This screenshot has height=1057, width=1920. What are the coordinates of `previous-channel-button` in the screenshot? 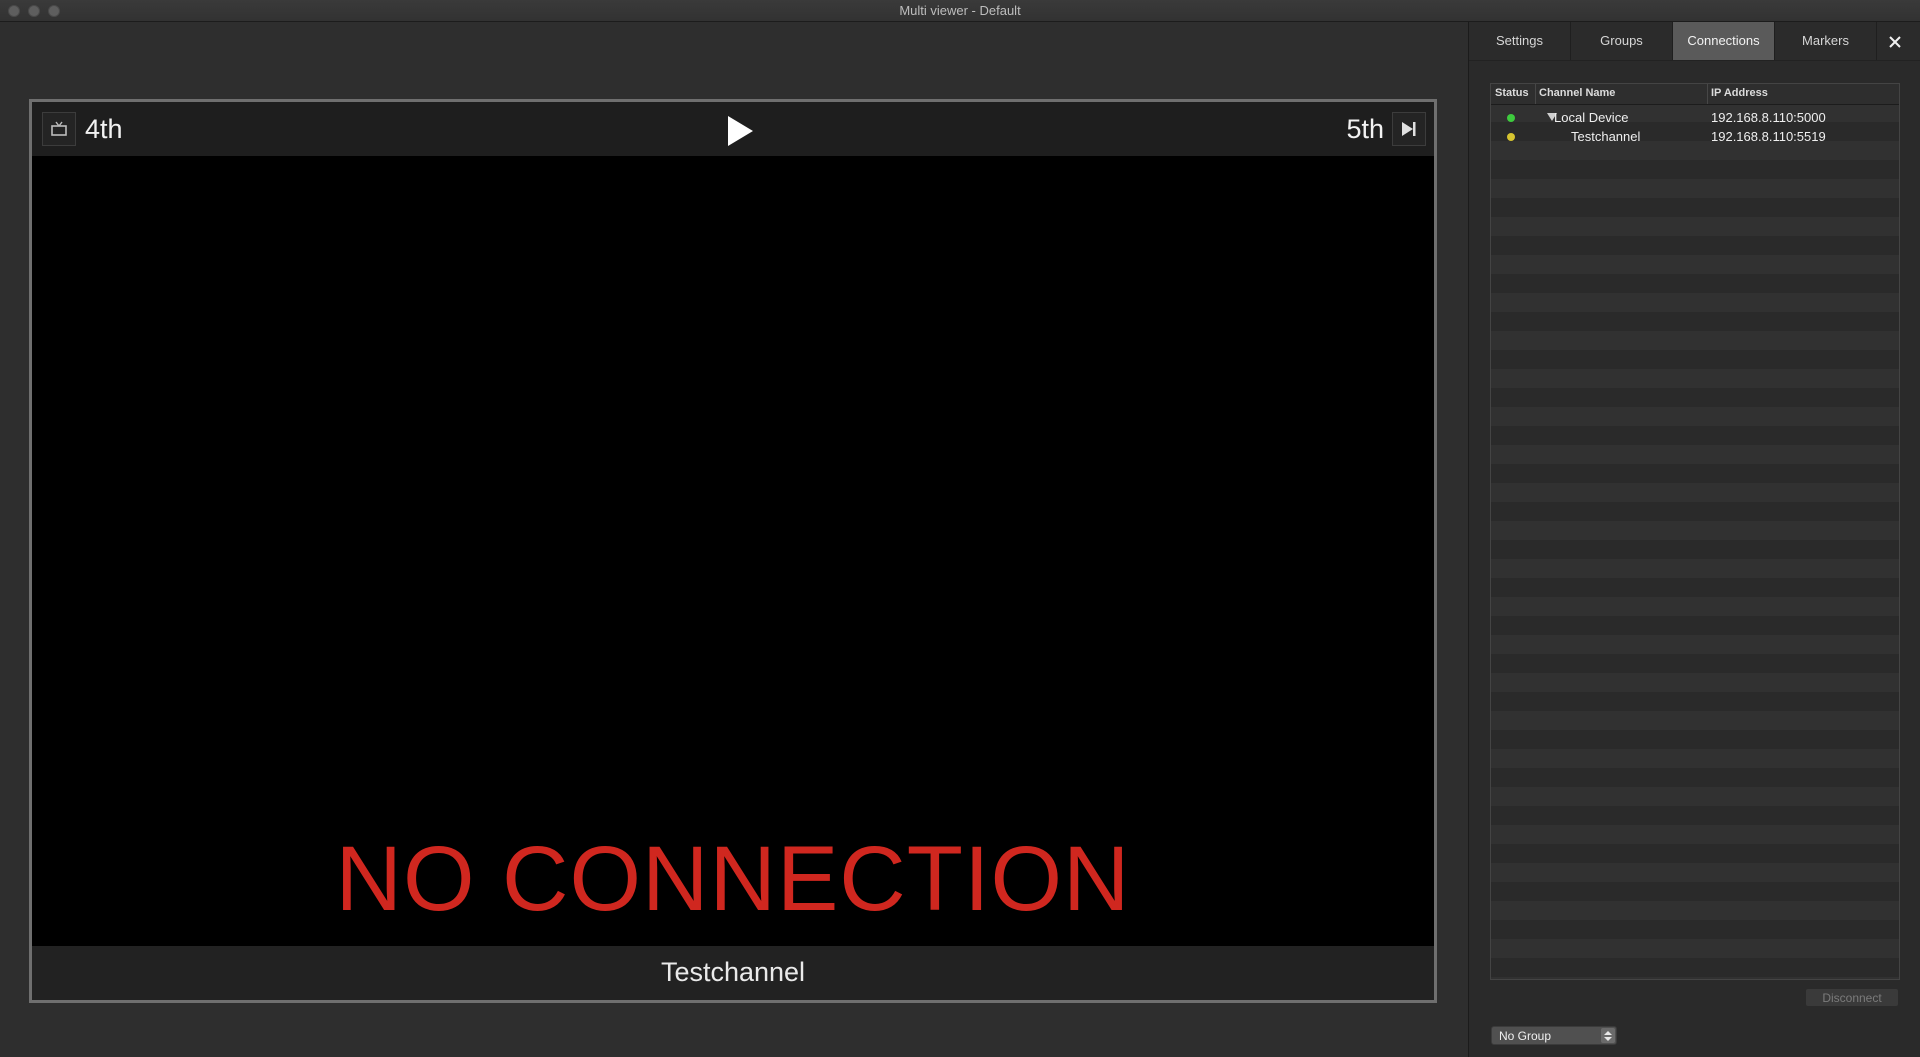 It's located at (59, 129).